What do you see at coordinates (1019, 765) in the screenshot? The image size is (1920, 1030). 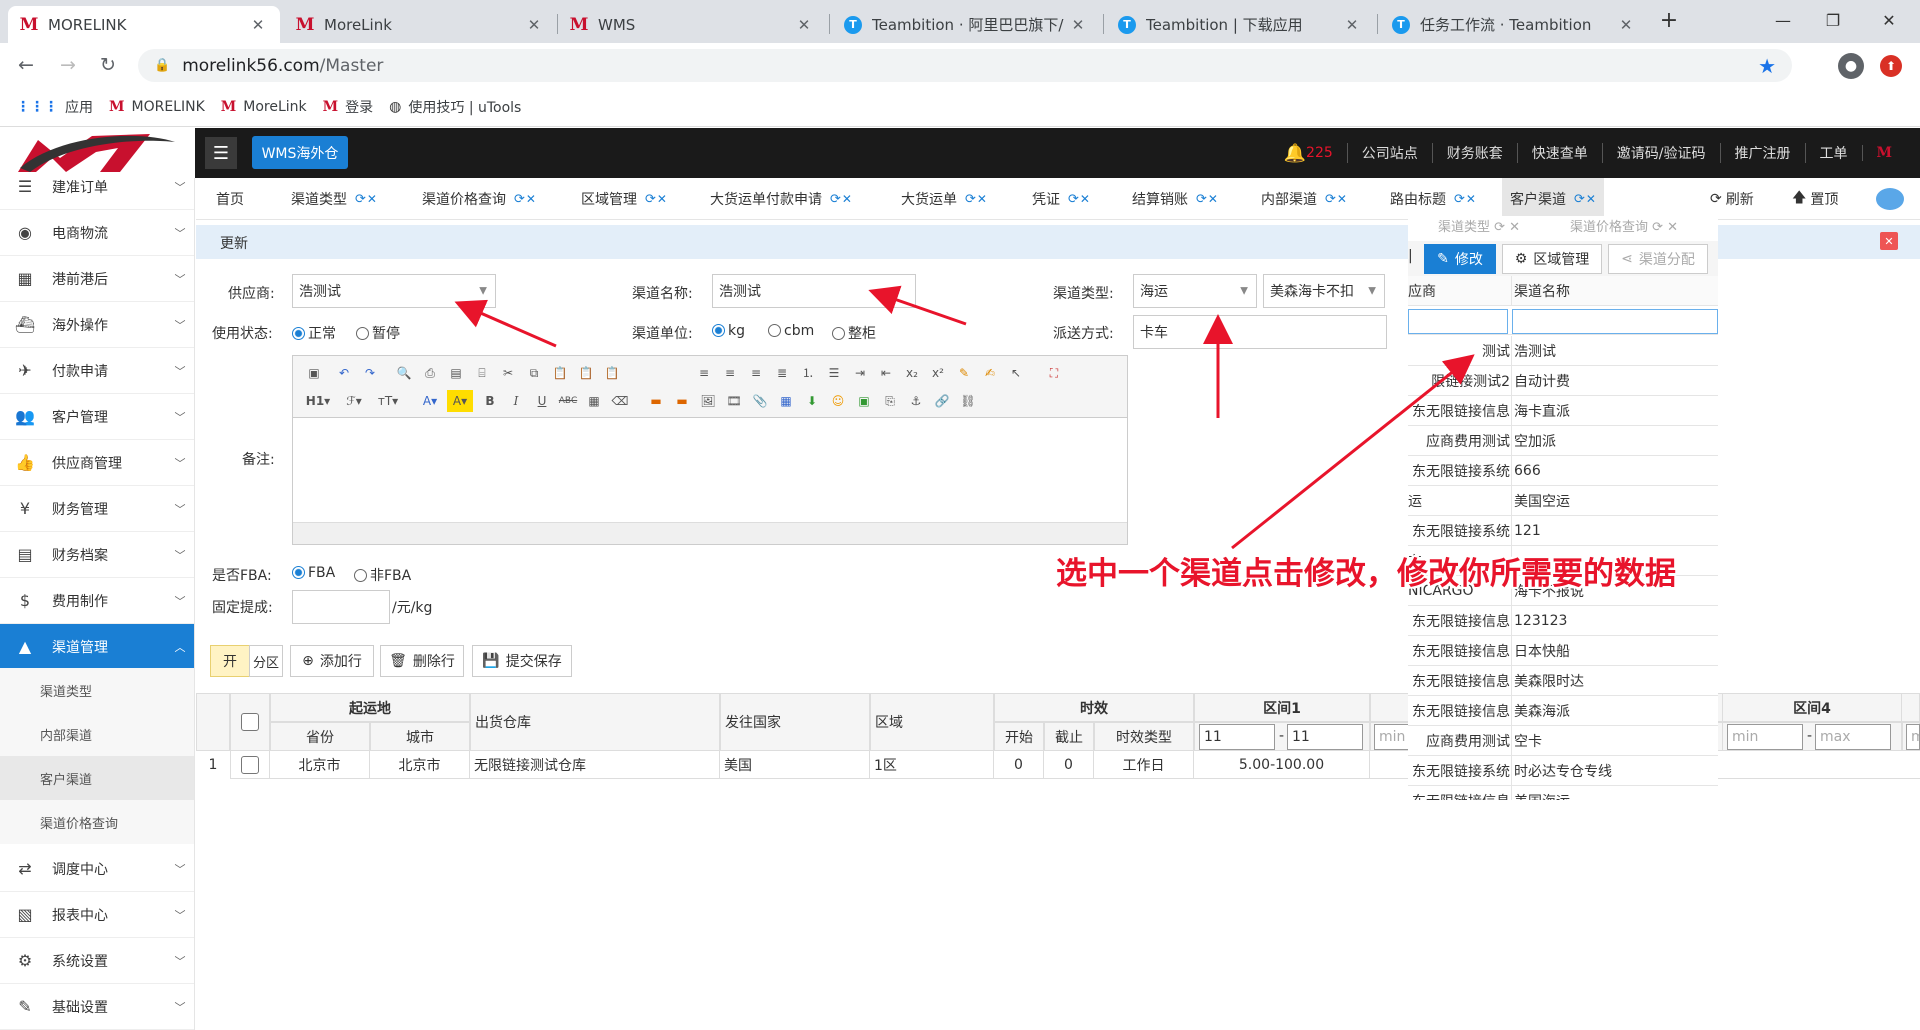 I see `cell-start: 0` at bounding box center [1019, 765].